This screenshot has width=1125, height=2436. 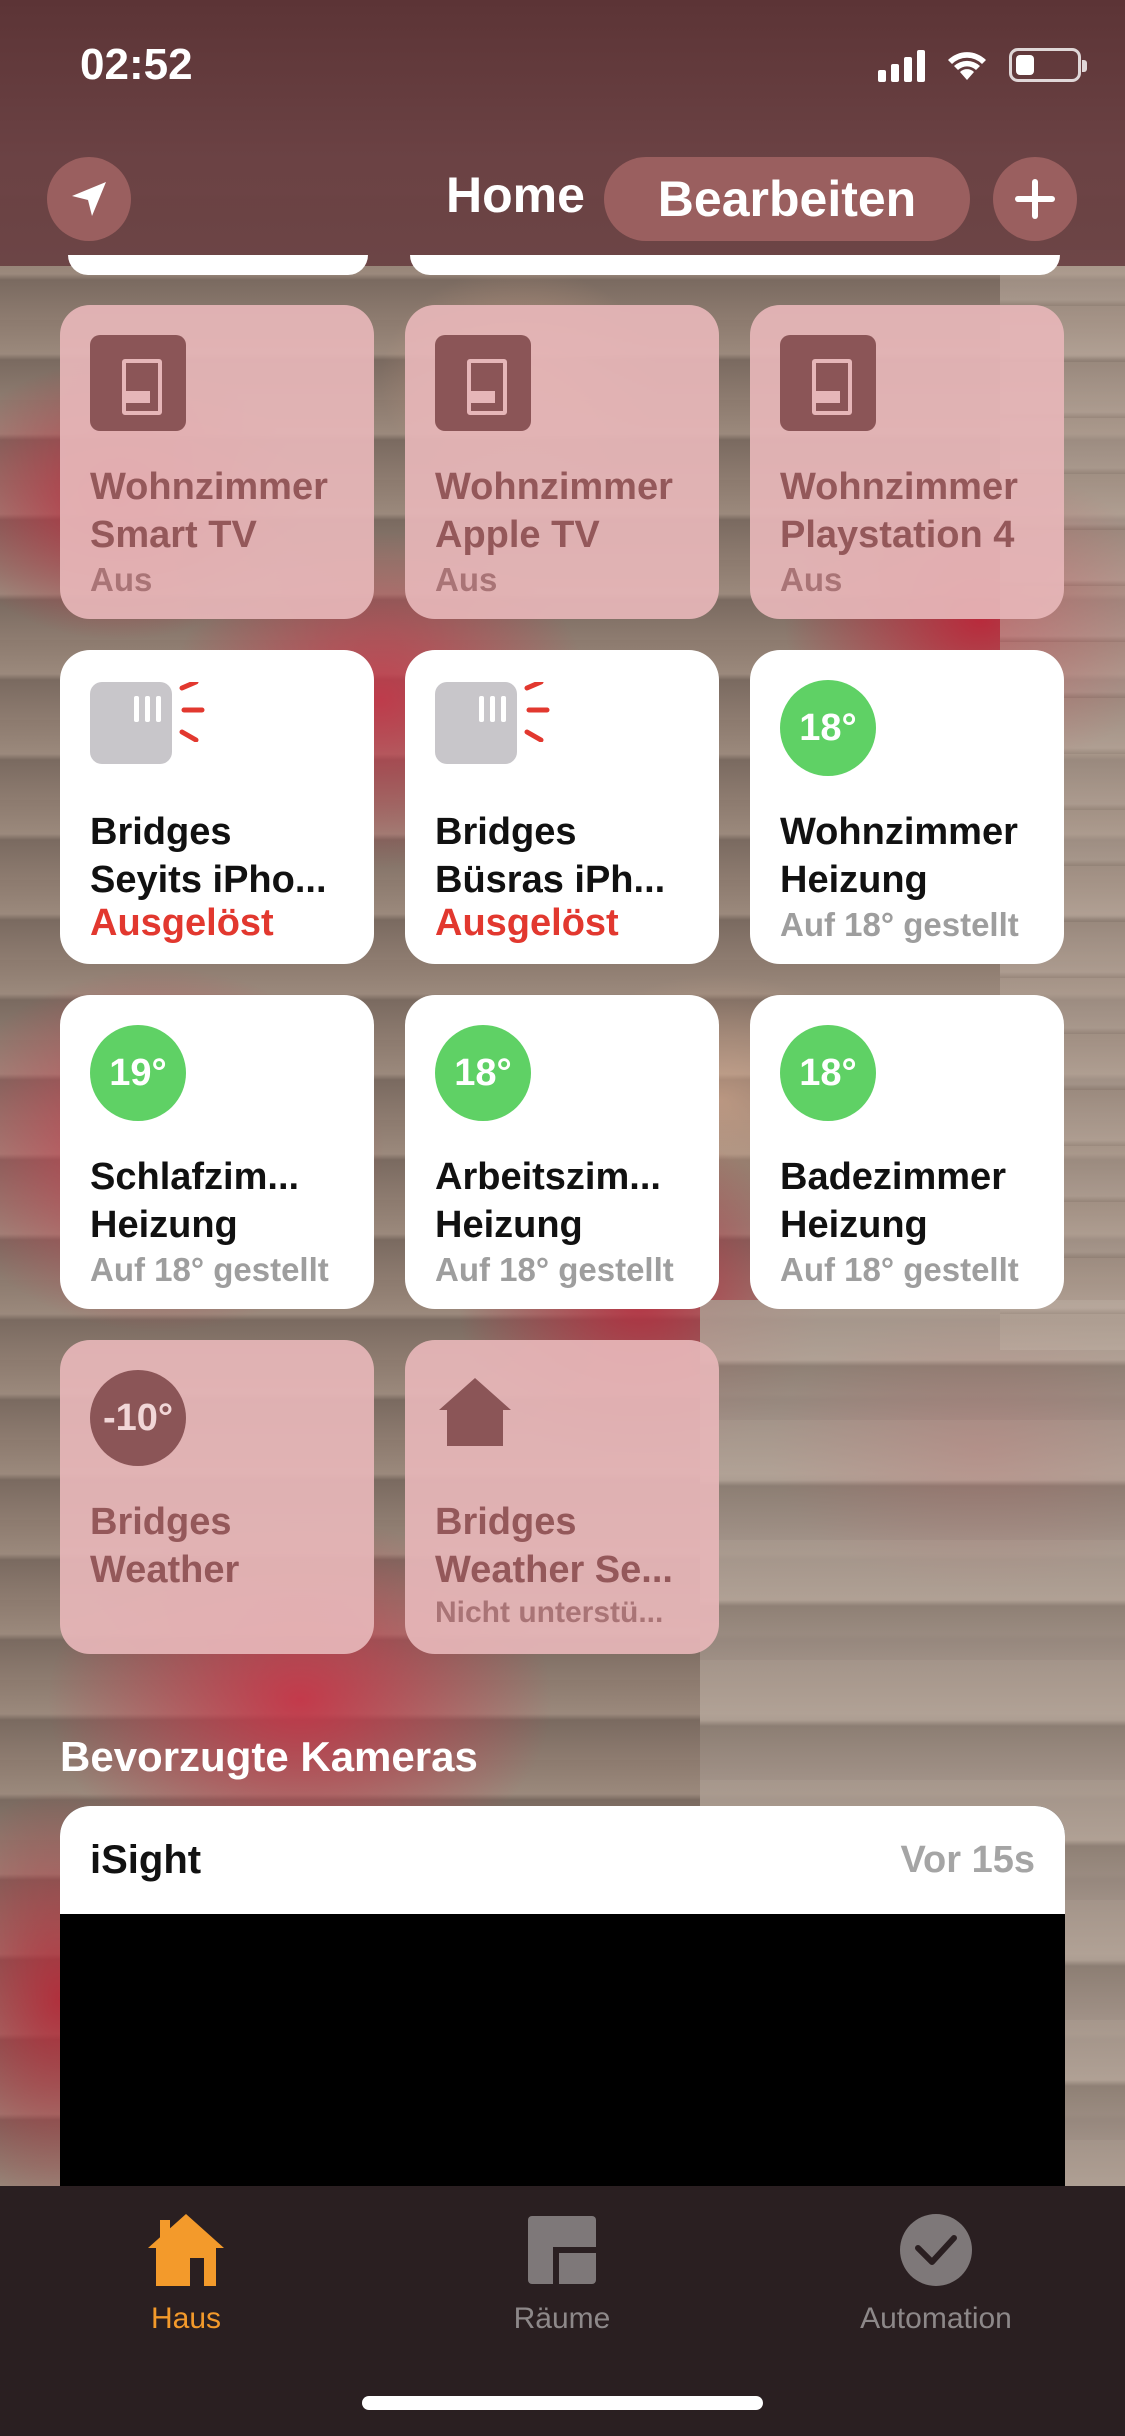 I want to click on accessory-tile: Bridges Seyits iPho... Ausgelöst, so click(x=217, y=807).